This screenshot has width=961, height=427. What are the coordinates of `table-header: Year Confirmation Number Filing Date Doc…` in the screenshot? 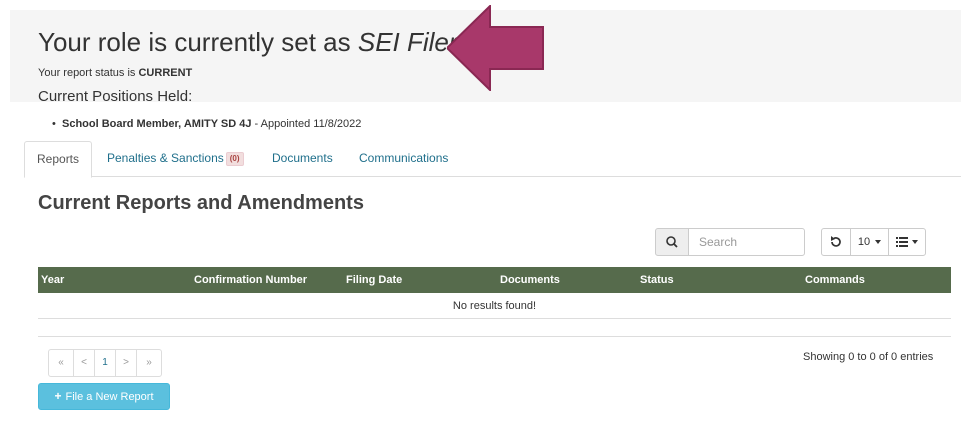 It's located at (494, 280).